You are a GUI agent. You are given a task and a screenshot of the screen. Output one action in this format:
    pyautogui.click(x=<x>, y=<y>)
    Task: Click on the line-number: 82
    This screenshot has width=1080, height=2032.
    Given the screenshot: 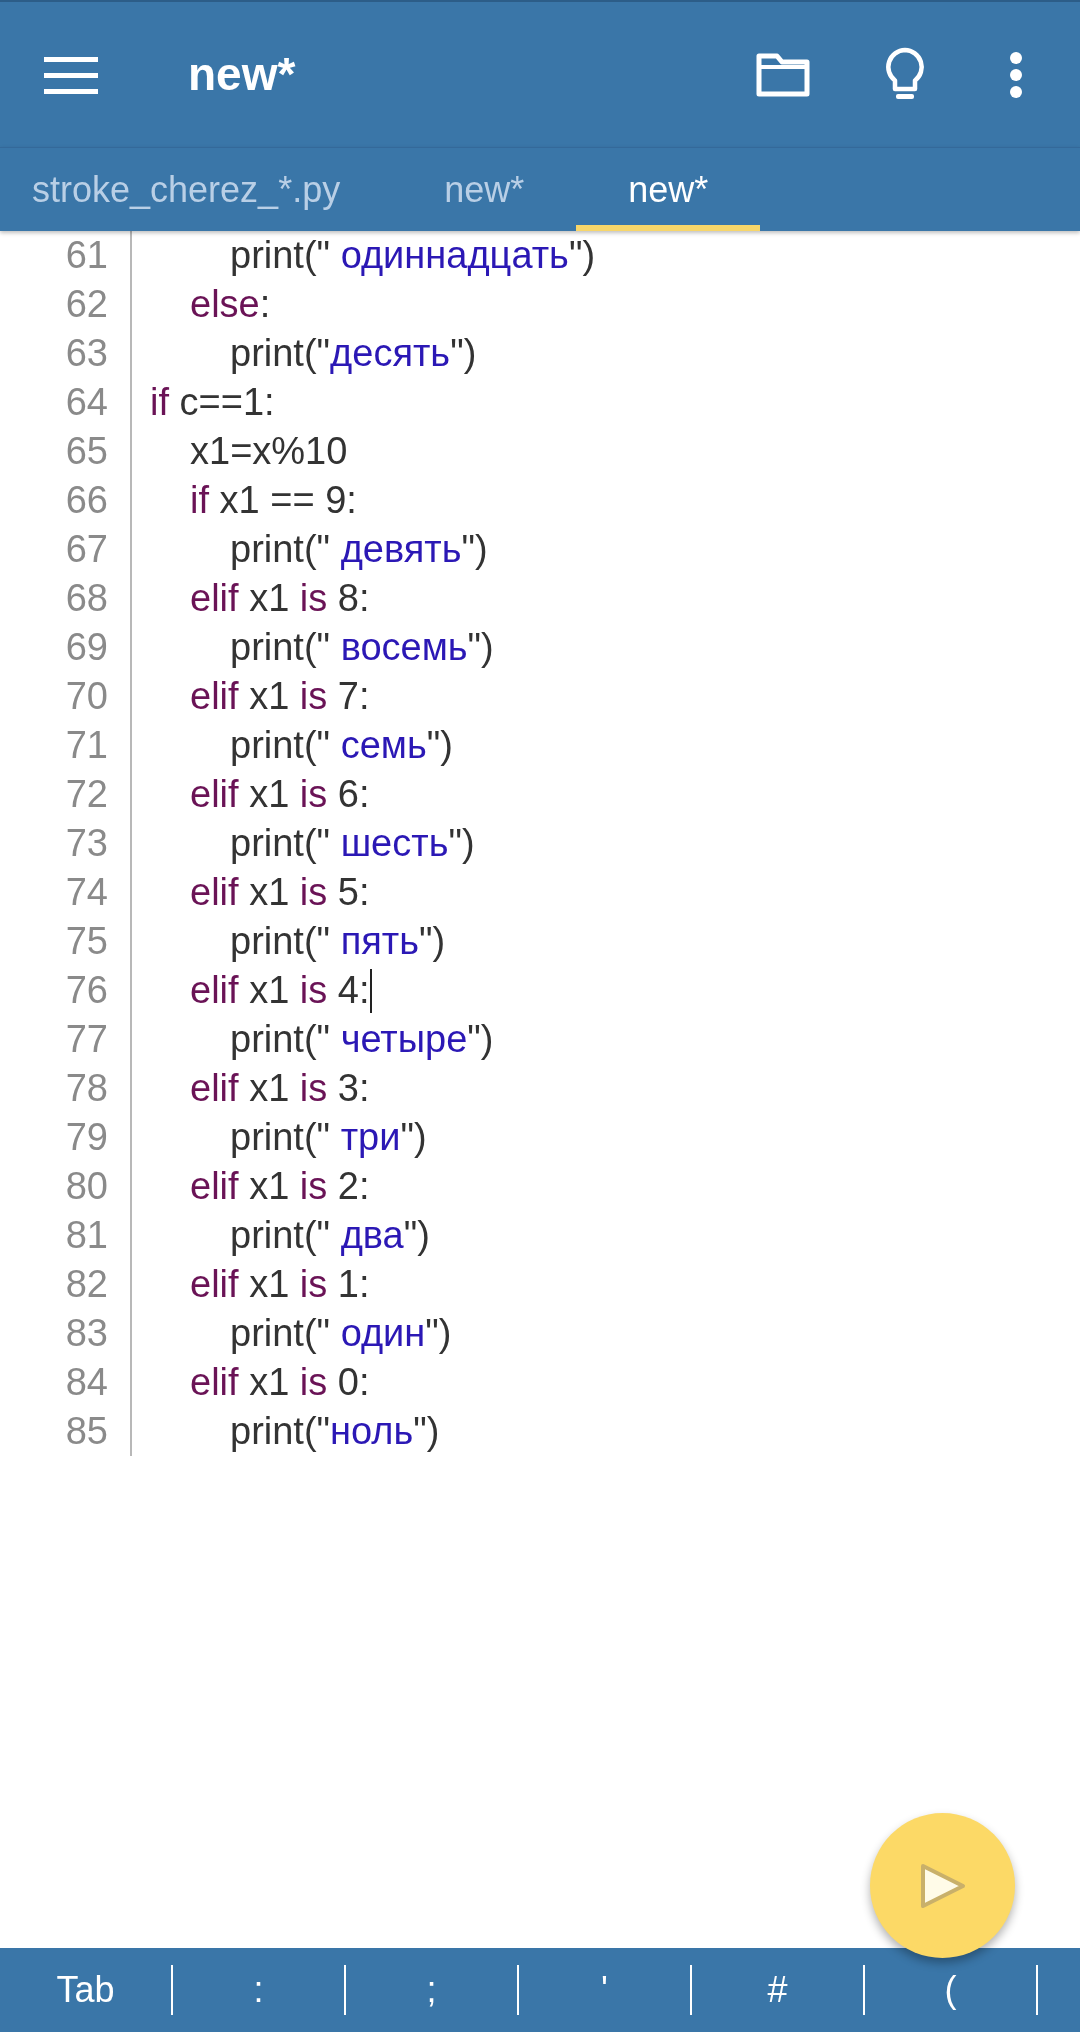 What is the action you would take?
    pyautogui.click(x=86, y=1284)
    